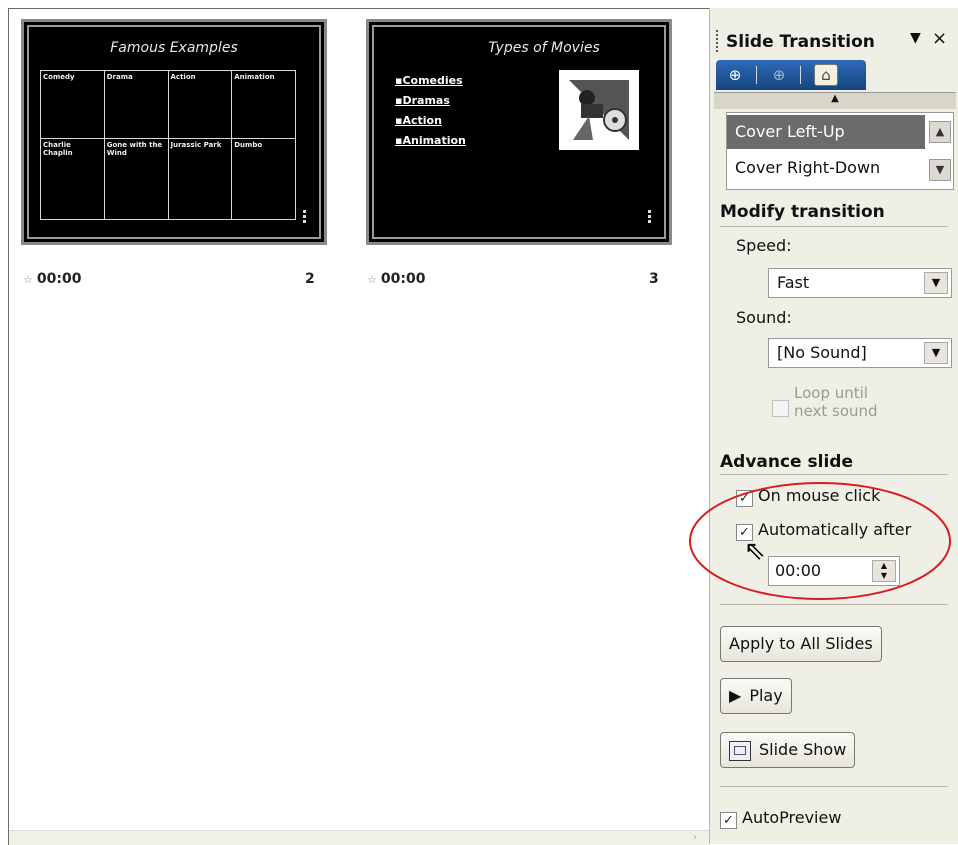 The height and width of the screenshot is (845, 958). I want to click on slide-bullet-list: Comedies Dramas Action Animation, so click(430, 114).